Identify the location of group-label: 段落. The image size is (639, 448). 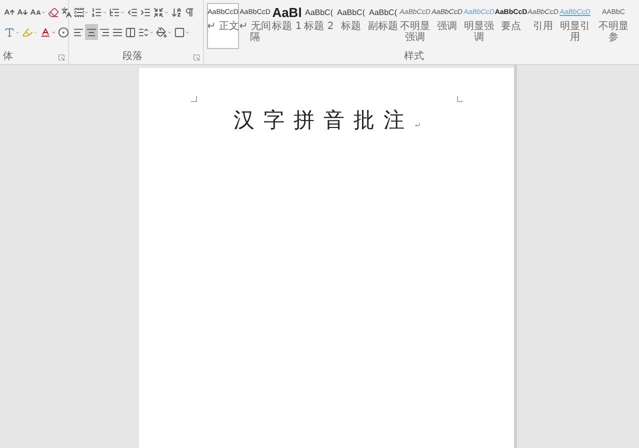
(132, 57).